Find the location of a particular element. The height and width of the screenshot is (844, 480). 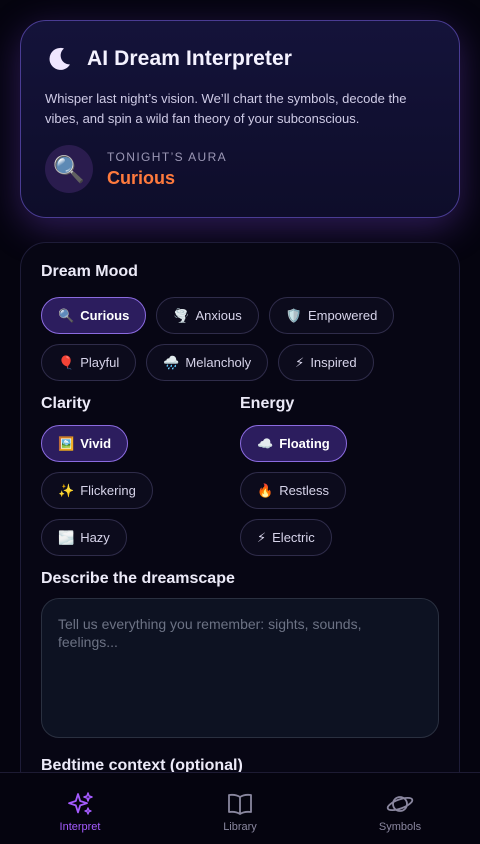

tornado-icon: 🌪️ is located at coordinates (181, 315).